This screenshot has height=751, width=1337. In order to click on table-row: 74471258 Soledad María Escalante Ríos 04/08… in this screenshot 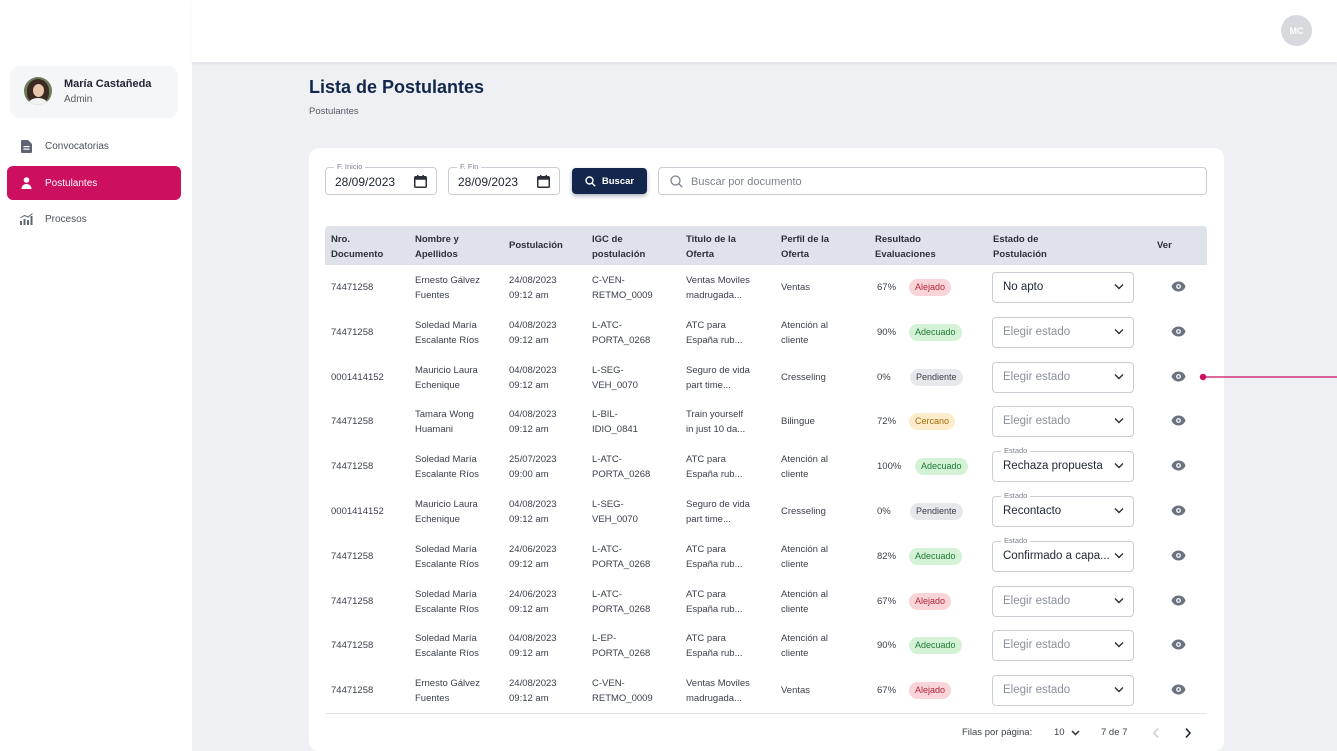, I will do `click(766, 645)`.